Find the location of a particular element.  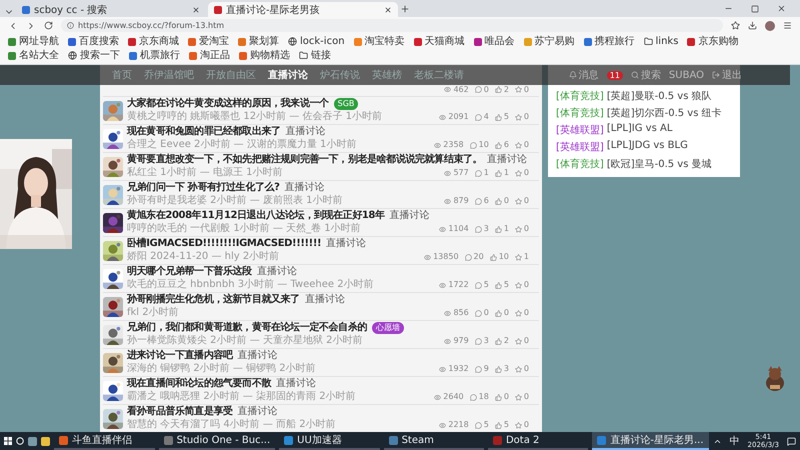

thread-meta: fkl 2小时前 is located at coordinates (153, 313).